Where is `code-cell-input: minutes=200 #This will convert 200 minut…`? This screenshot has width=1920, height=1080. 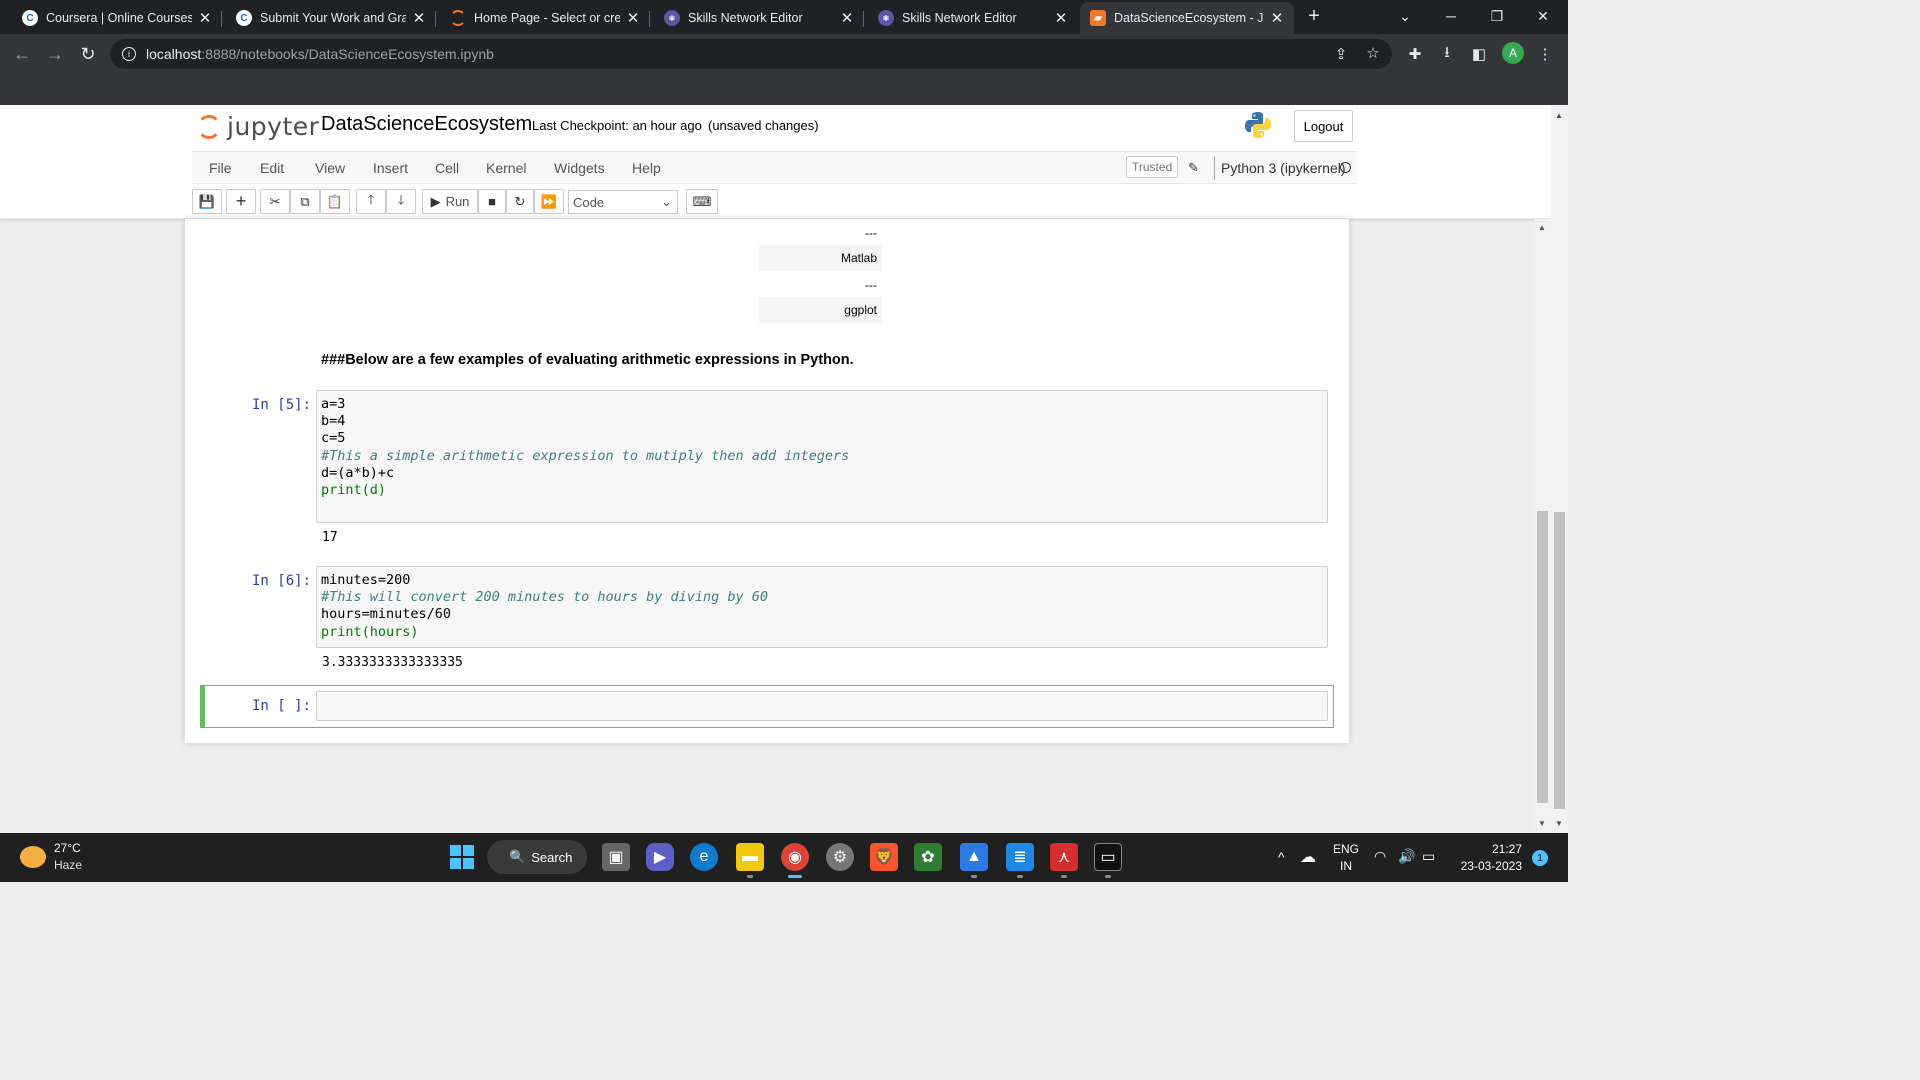 code-cell-input: minutes=200 #This will convert 200 minut… is located at coordinates (822, 607).